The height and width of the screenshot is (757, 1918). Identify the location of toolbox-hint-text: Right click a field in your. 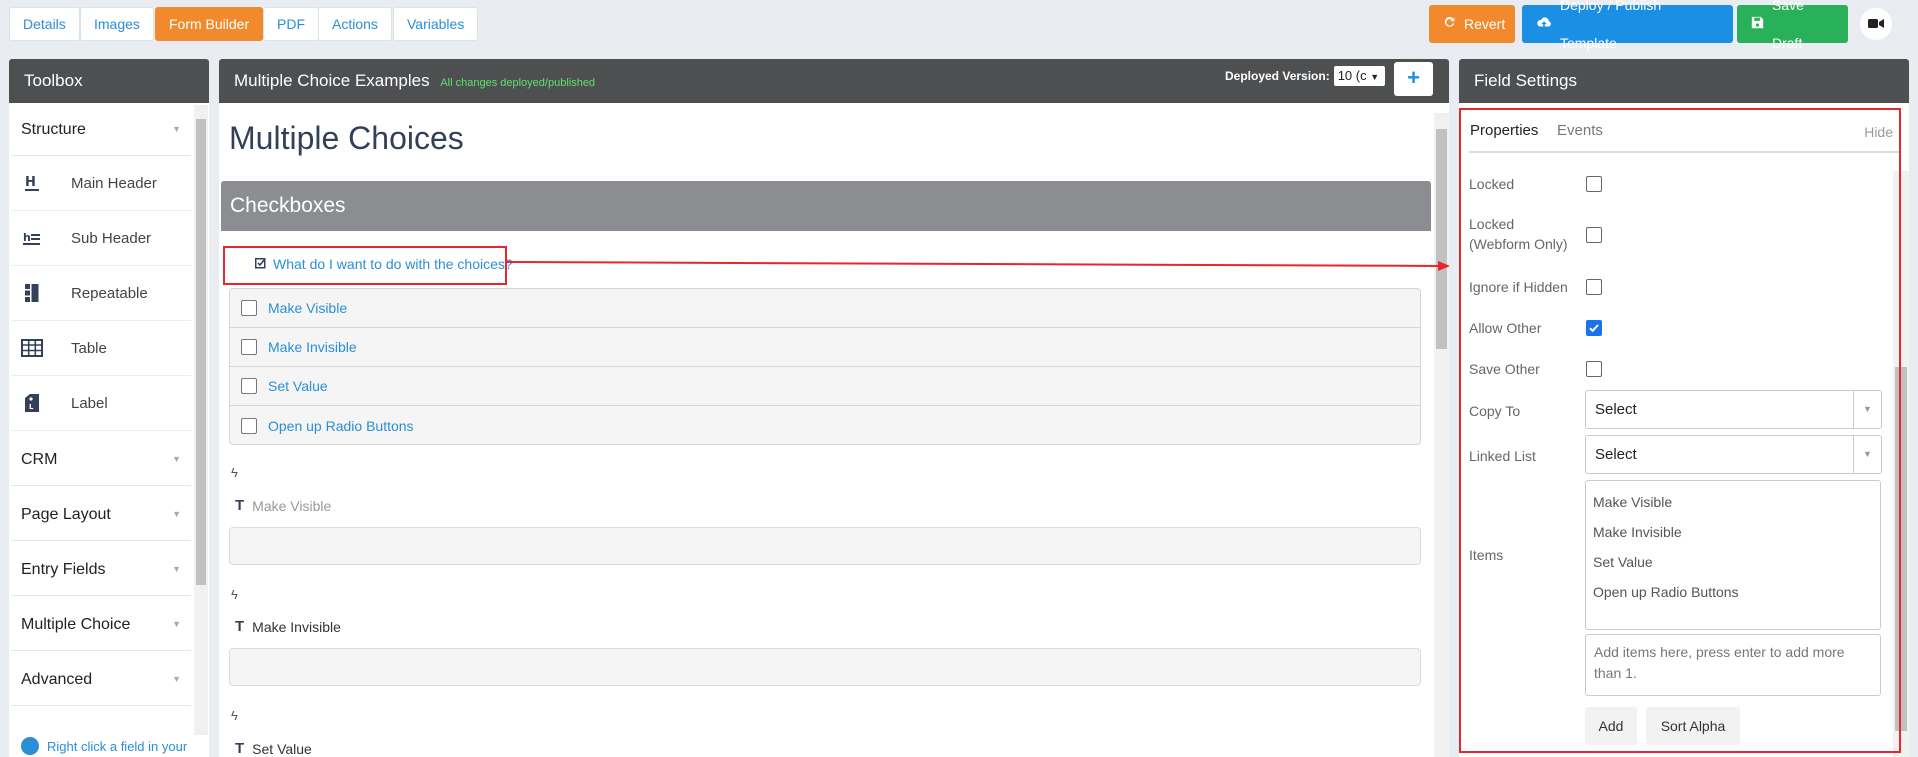
(117, 746).